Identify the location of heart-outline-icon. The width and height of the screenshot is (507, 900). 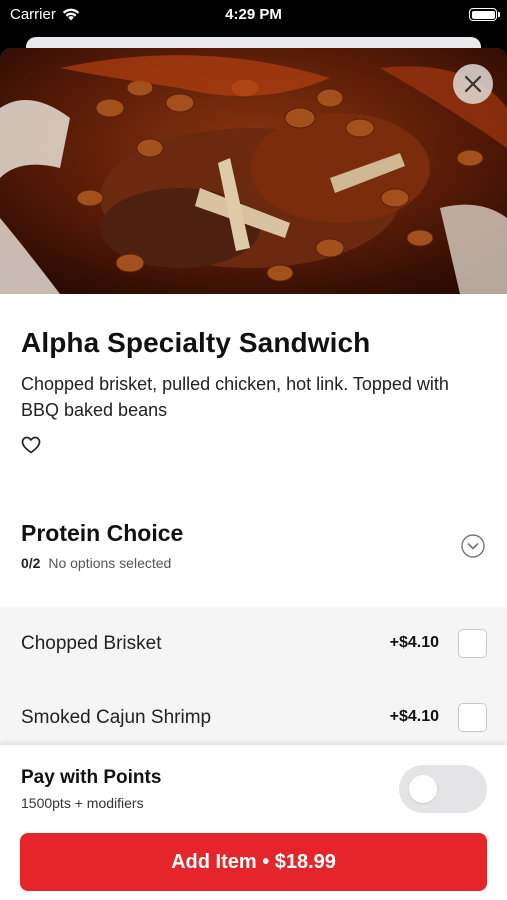
(31, 445).